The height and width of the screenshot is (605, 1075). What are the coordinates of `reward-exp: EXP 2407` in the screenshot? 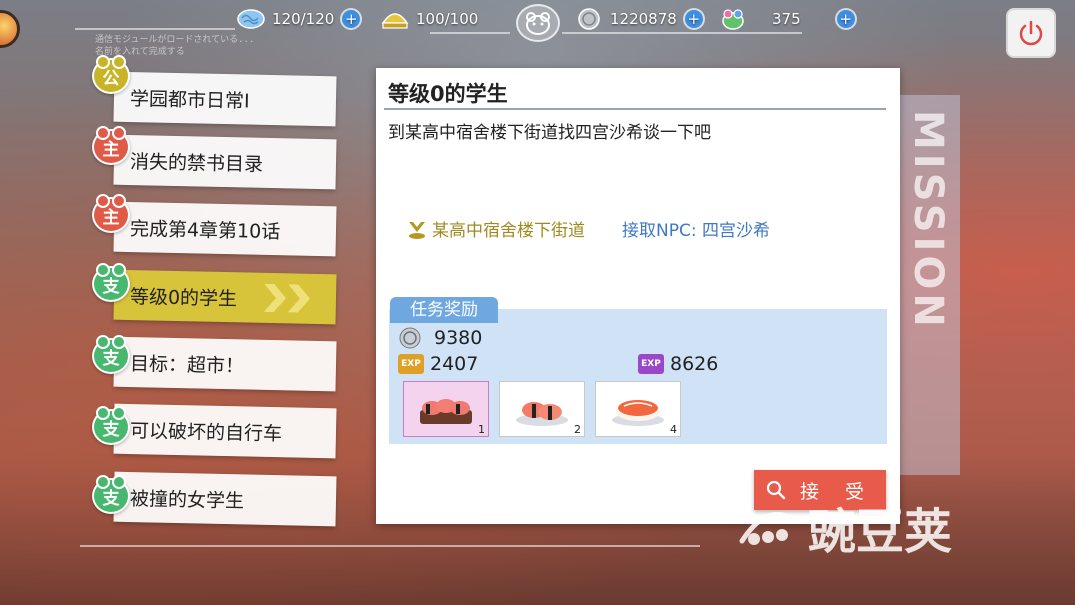 It's located at (438, 364).